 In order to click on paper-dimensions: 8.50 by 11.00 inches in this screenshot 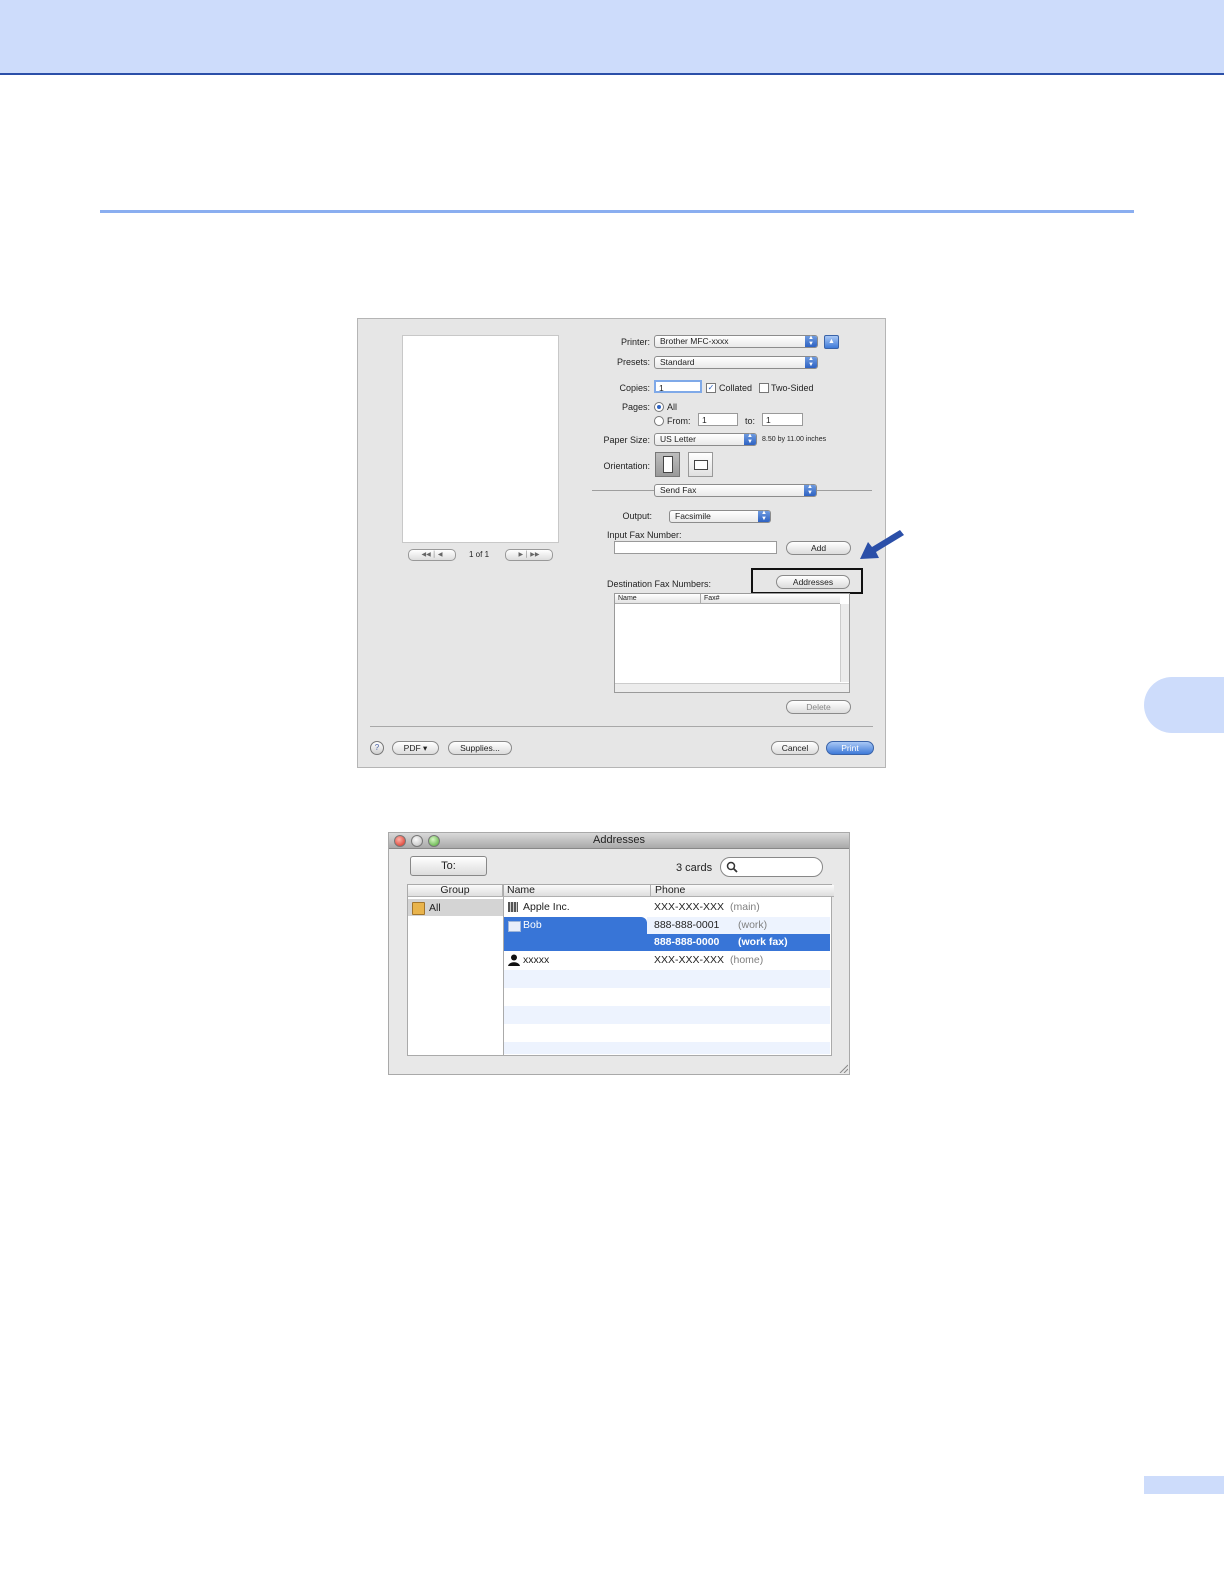, I will do `click(794, 439)`.